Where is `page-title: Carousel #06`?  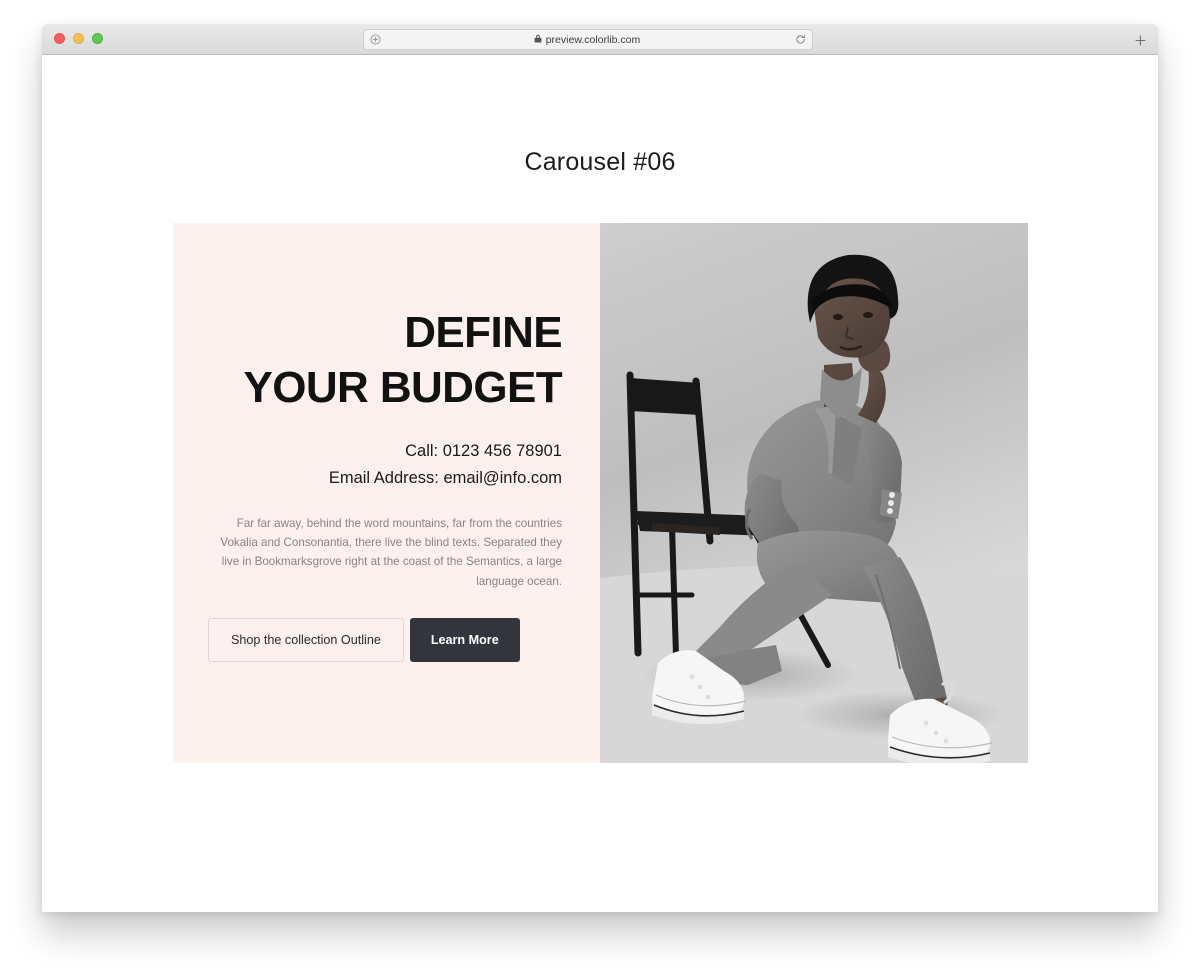
page-title: Carousel #06 is located at coordinates (600, 162).